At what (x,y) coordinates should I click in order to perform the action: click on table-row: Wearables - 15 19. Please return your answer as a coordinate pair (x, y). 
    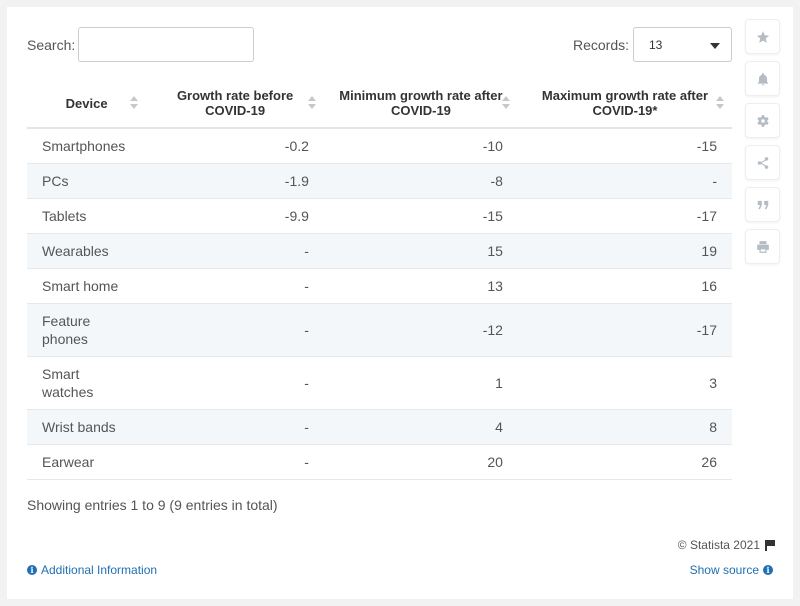
    Looking at the image, I should click on (379, 251).